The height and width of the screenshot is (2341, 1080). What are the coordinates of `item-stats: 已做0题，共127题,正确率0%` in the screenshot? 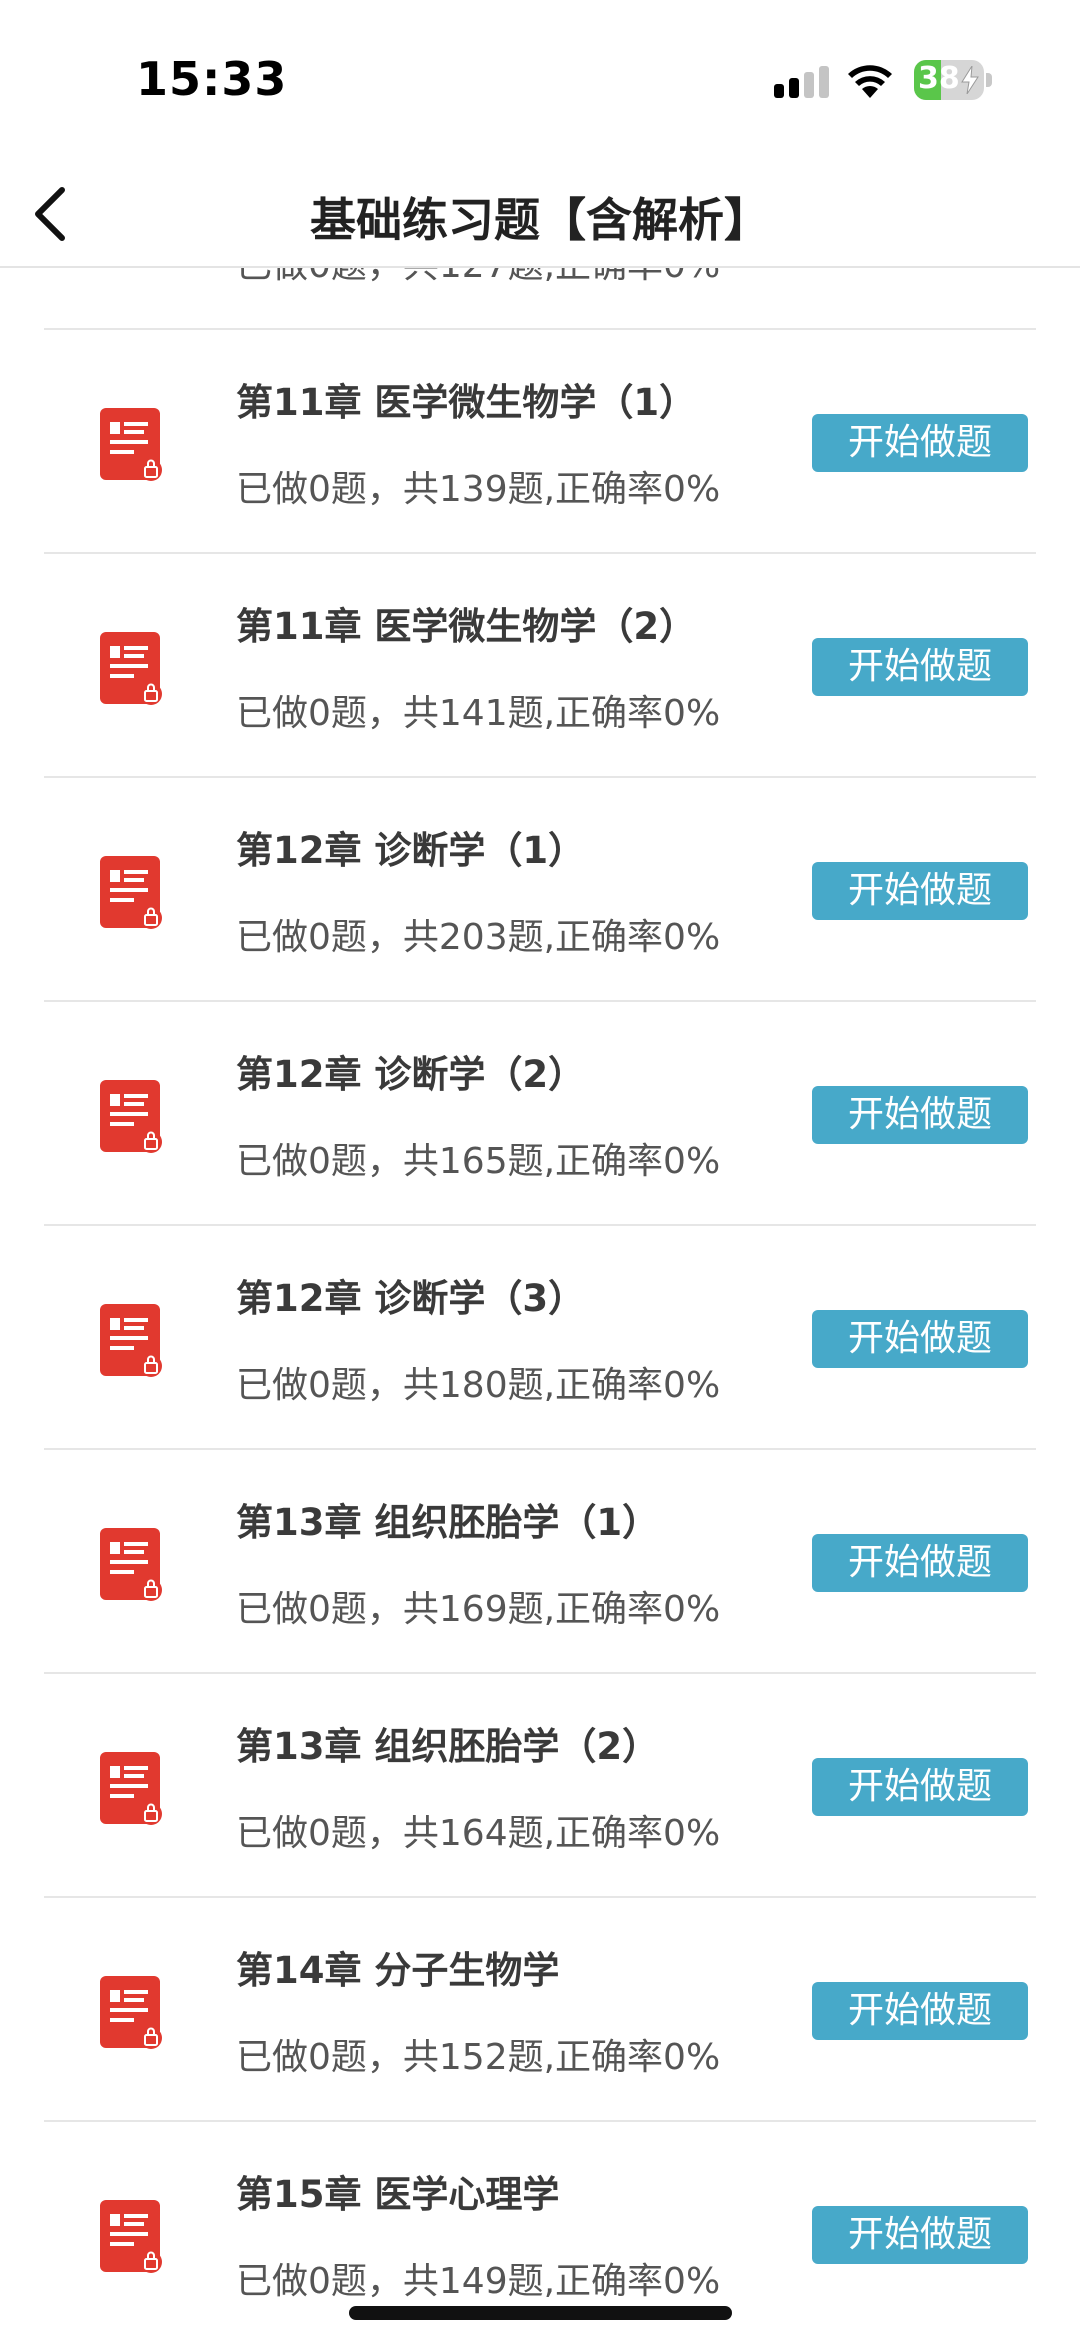 It's located at (478, 278).